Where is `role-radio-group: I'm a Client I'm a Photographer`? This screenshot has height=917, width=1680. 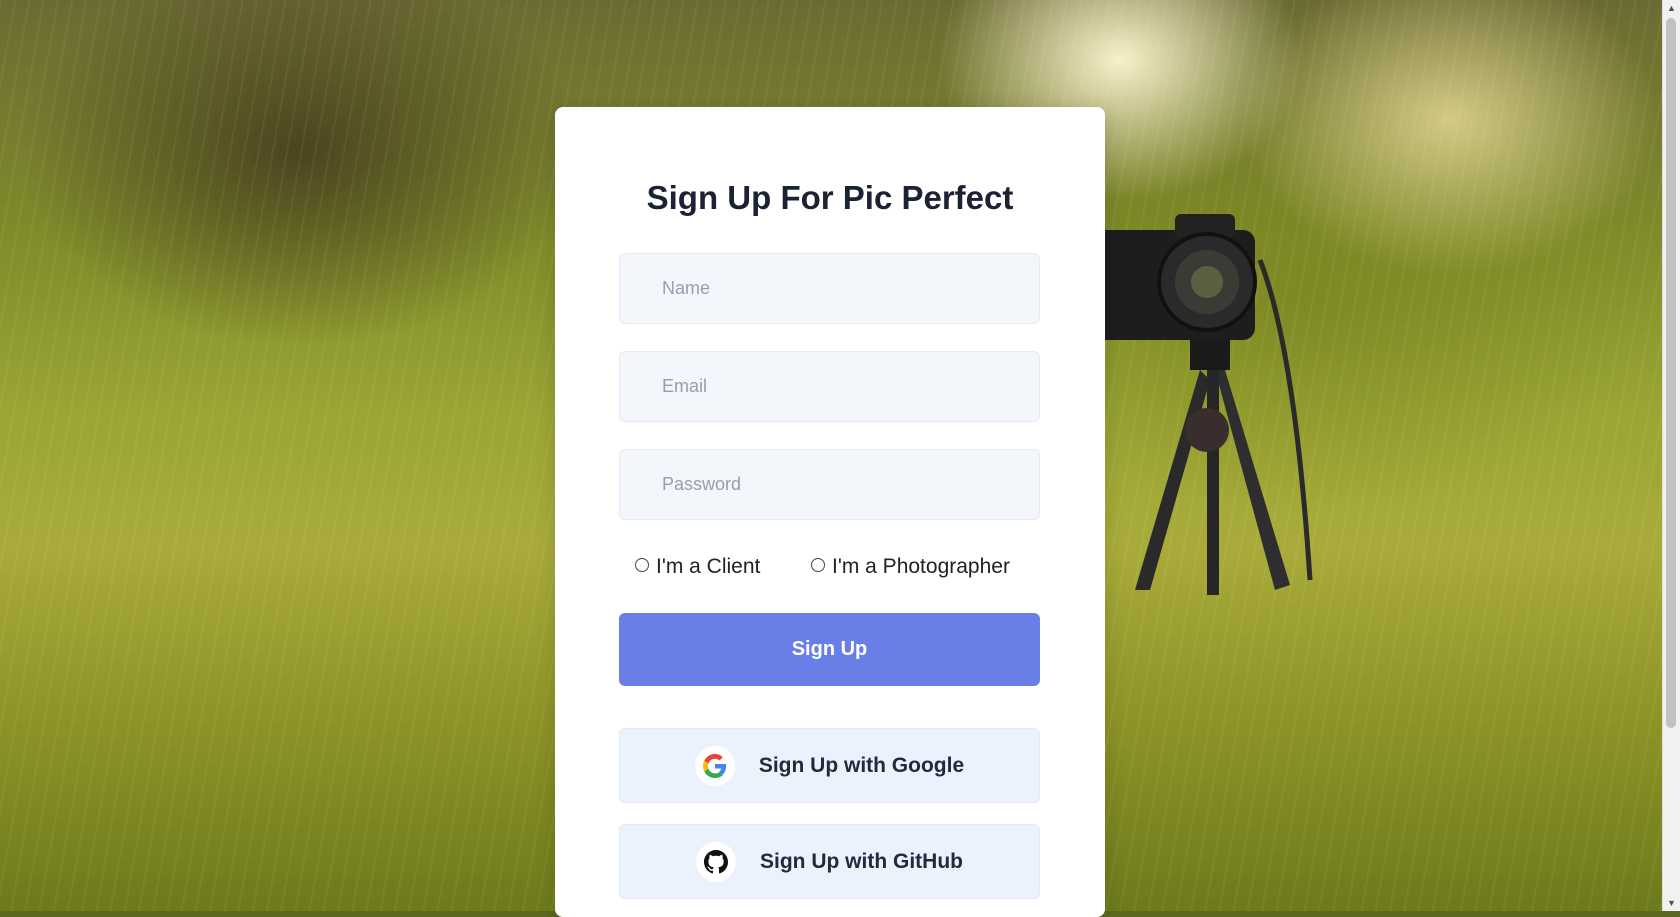 role-radio-group: I'm a Client I'm a Photographer is located at coordinates (845, 570).